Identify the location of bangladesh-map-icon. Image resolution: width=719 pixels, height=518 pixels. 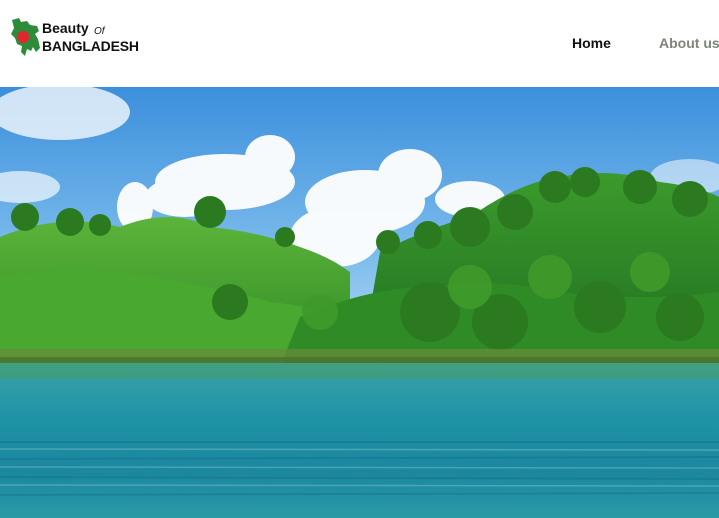
(25, 37).